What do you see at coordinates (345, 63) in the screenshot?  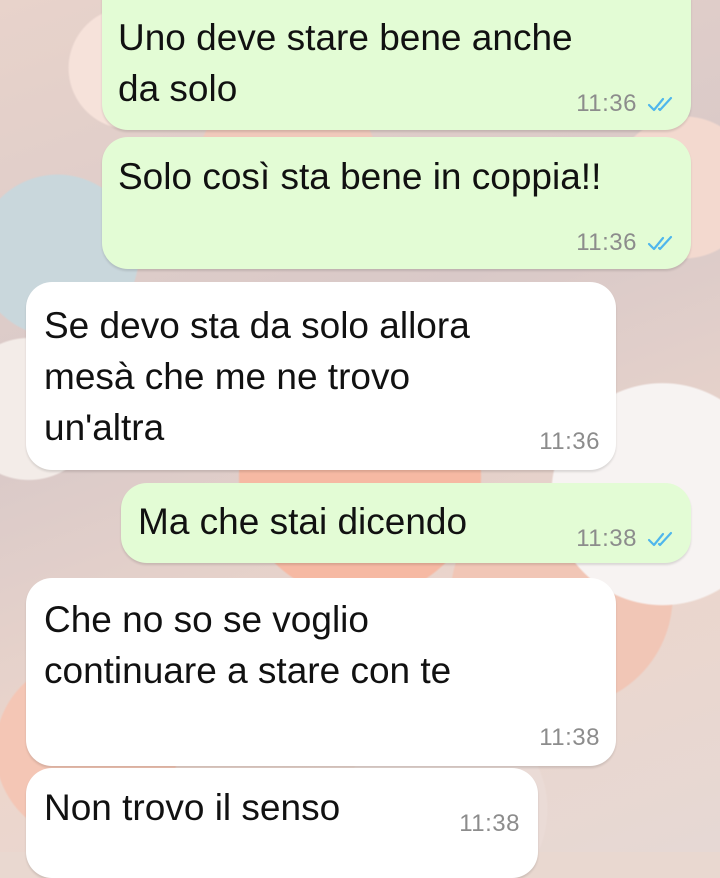 I see `message-text: Uno deve stare bene anche da solo` at bounding box center [345, 63].